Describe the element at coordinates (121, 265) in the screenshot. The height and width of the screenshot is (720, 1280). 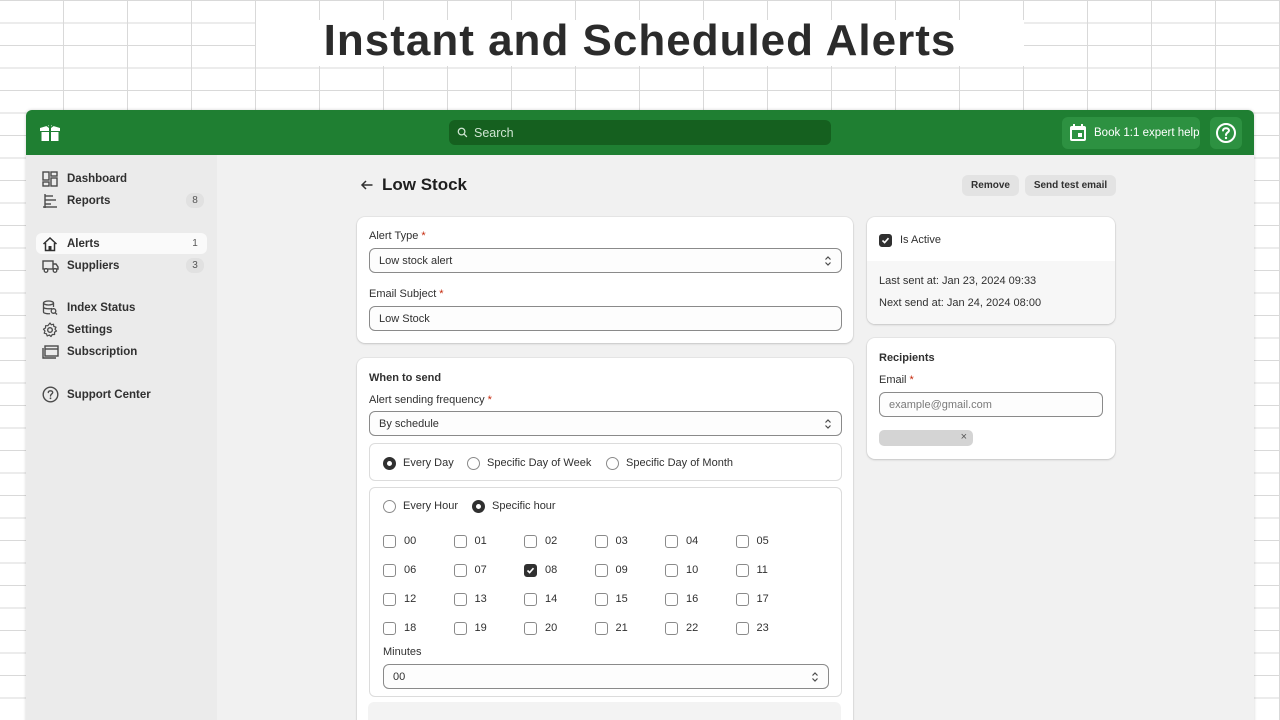
I see `sidebar-item-suppliers: Suppliers 3` at that location.